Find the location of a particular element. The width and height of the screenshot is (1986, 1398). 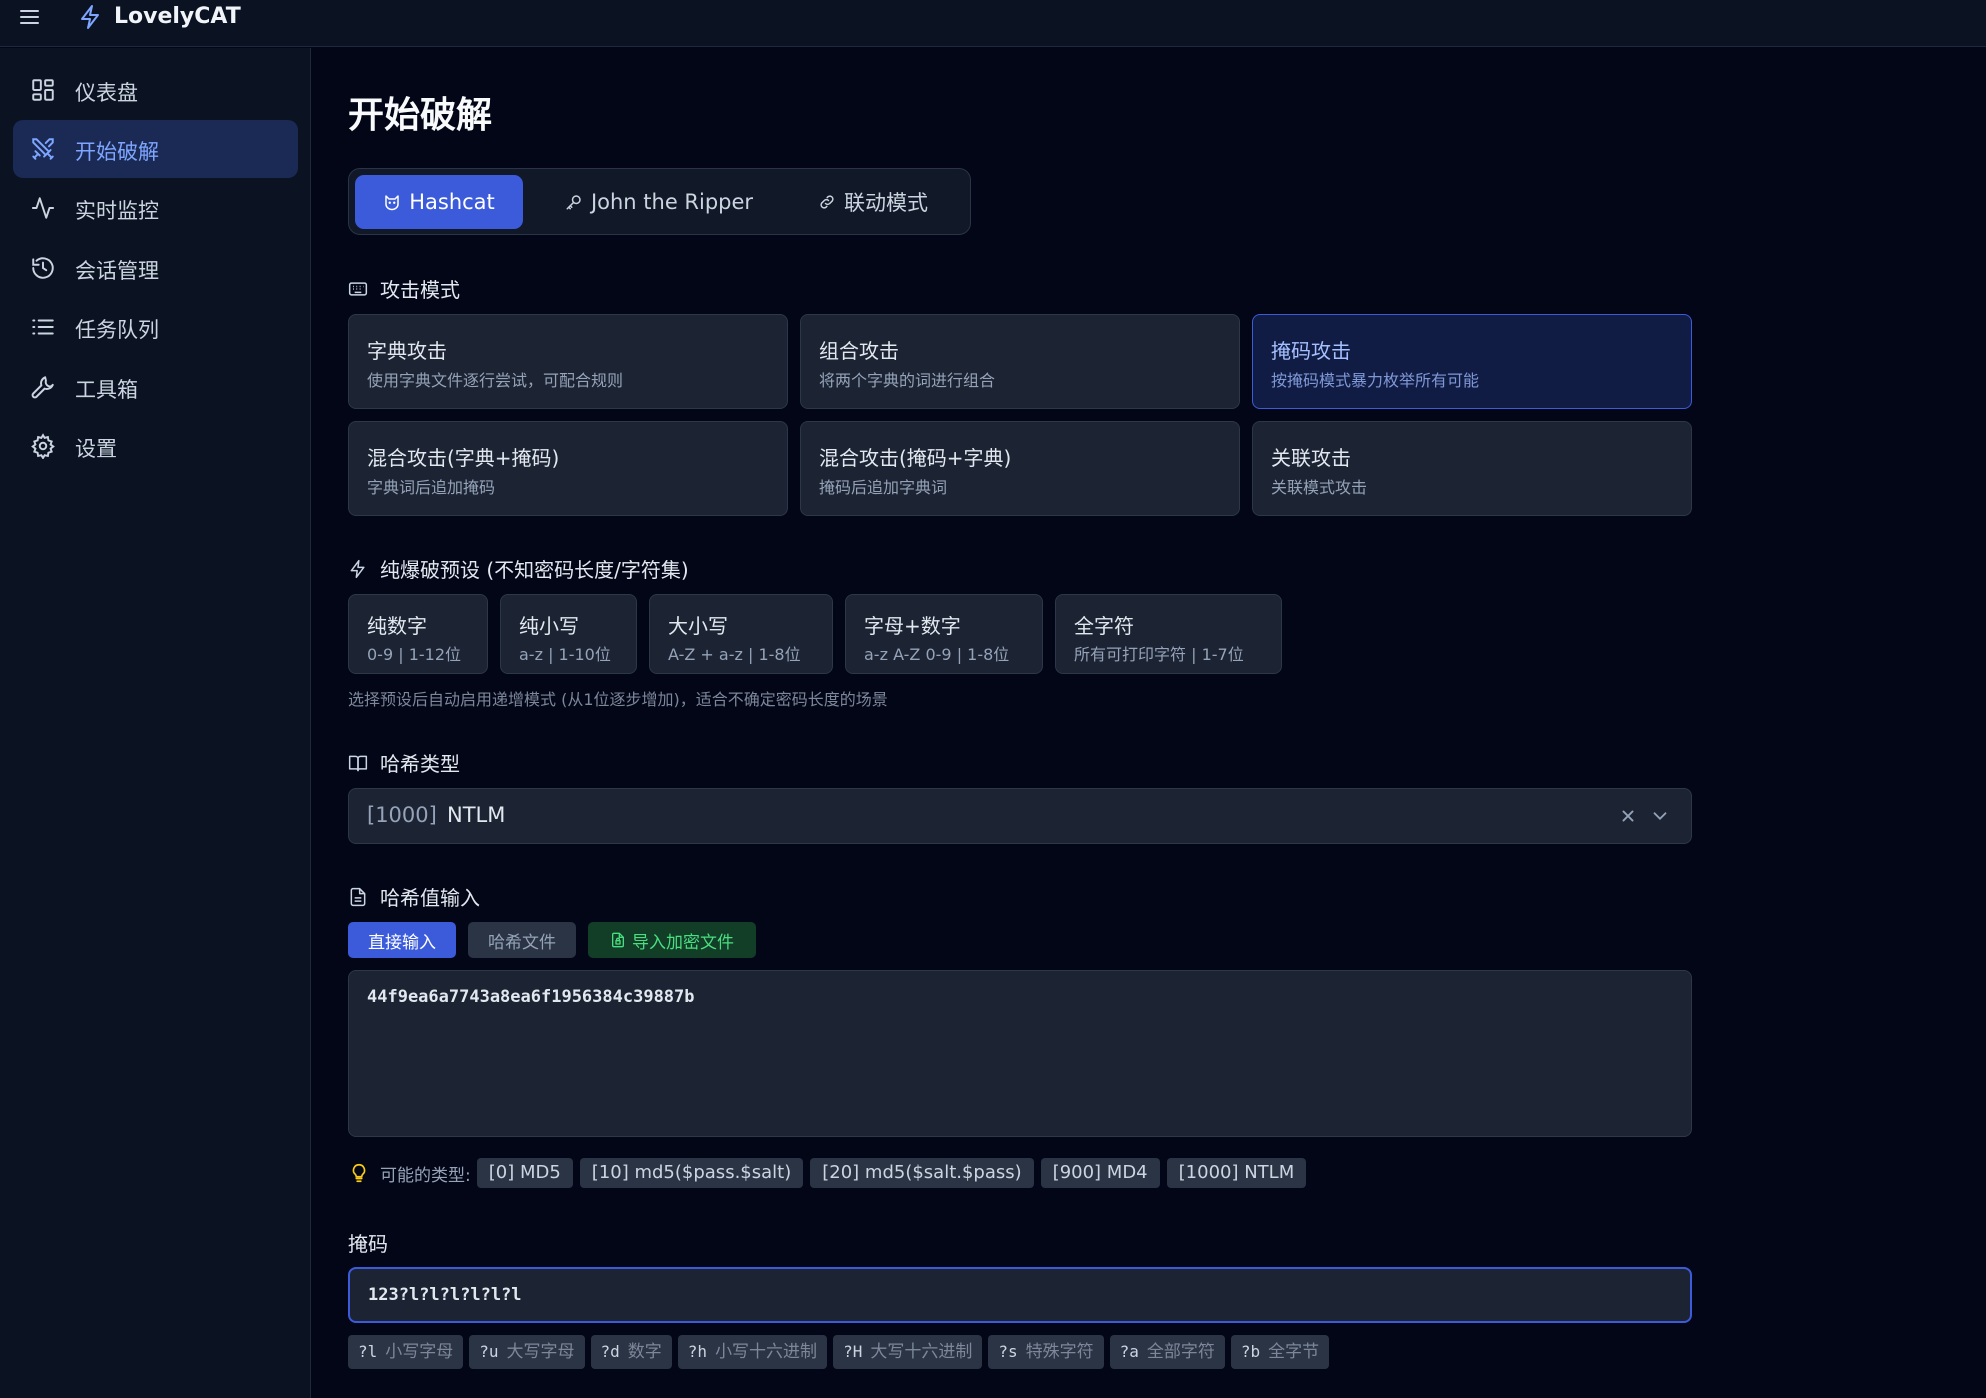

possible-types-label: 可能的类型: is located at coordinates (425, 1175).